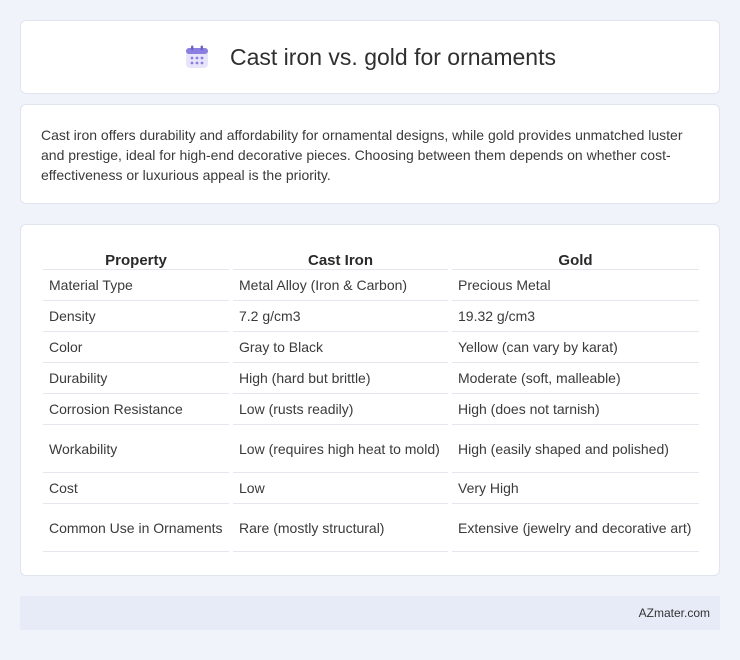 The height and width of the screenshot is (660, 740). What do you see at coordinates (575, 409) in the screenshot?
I see `table-cell: High (does not tarnish)` at bounding box center [575, 409].